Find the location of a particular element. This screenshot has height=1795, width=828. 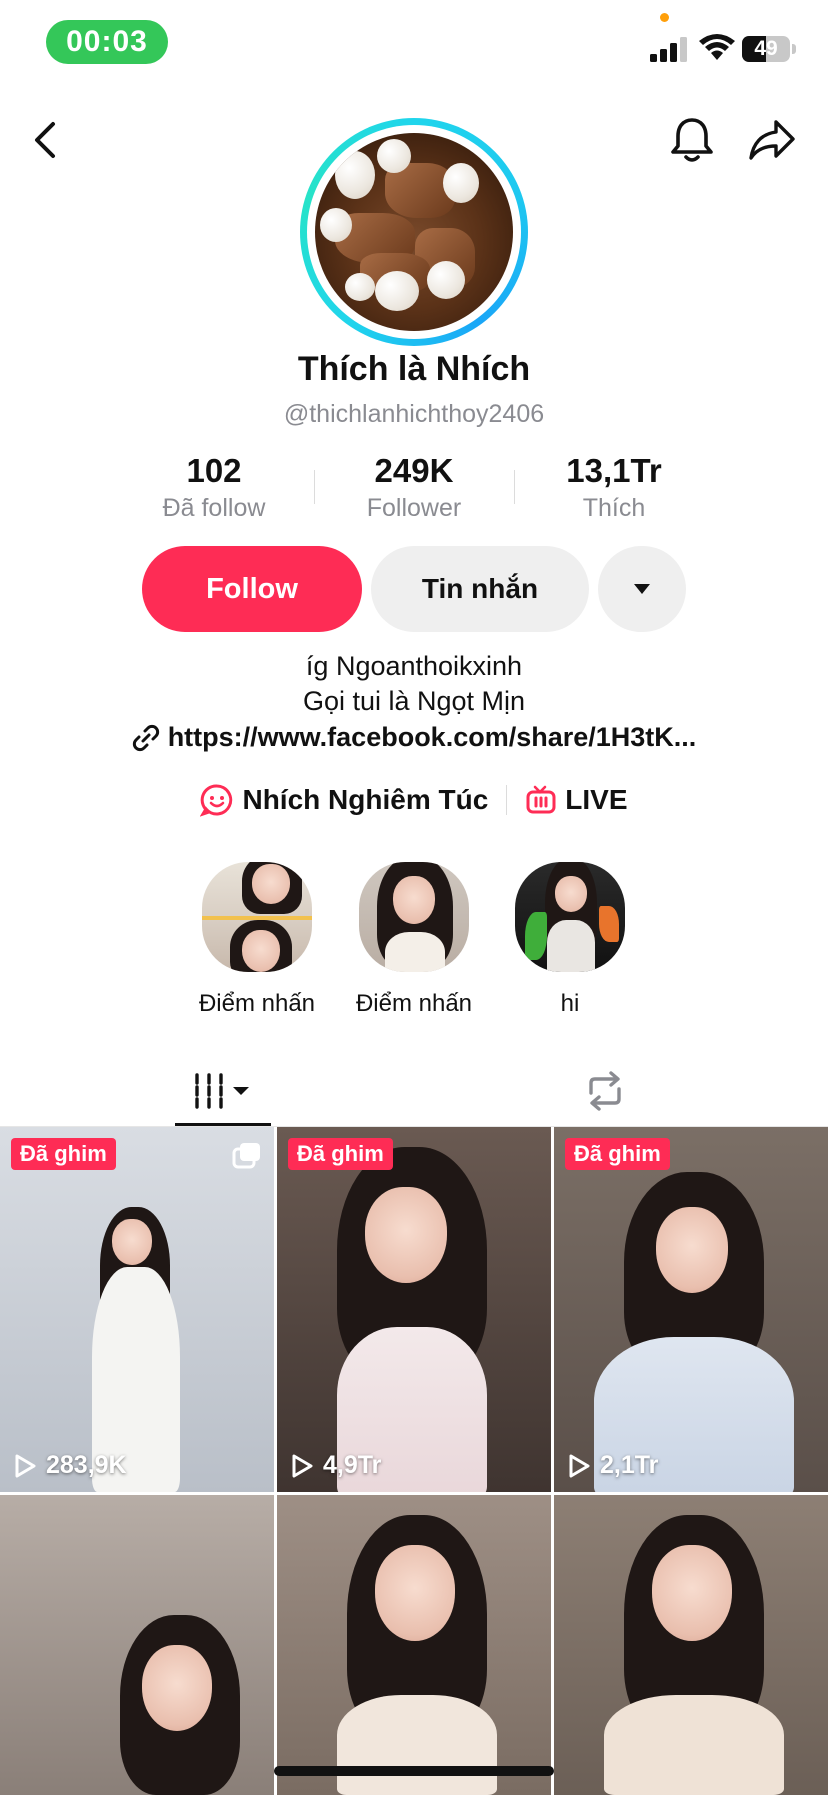

stat-followers-label: Follower is located at coordinates (414, 508).